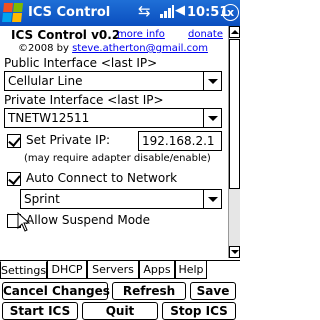 The image size is (320, 320). Describe the element at coordinates (66, 35) in the screenshot. I see `app-name: ICS Control v0.2` at that location.